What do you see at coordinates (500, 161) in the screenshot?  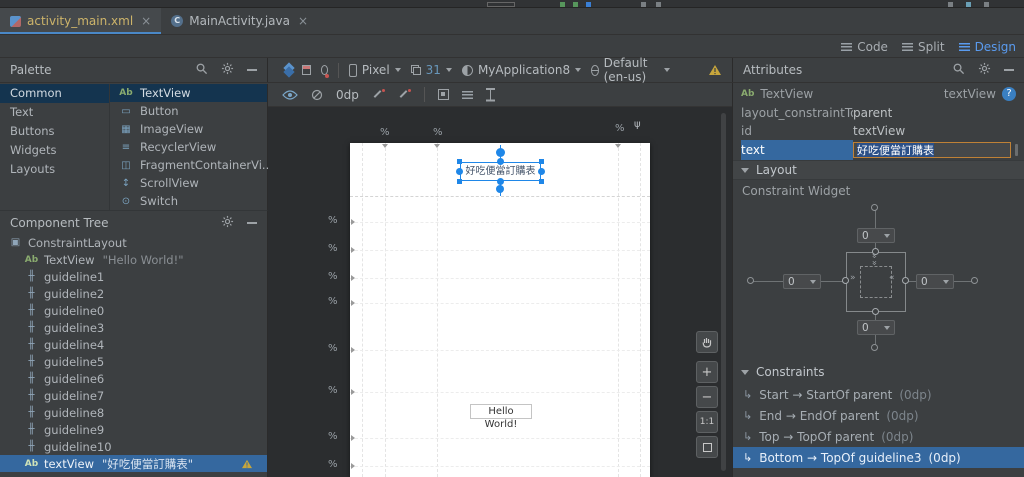 I see `top-anchor` at bounding box center [500, 161].